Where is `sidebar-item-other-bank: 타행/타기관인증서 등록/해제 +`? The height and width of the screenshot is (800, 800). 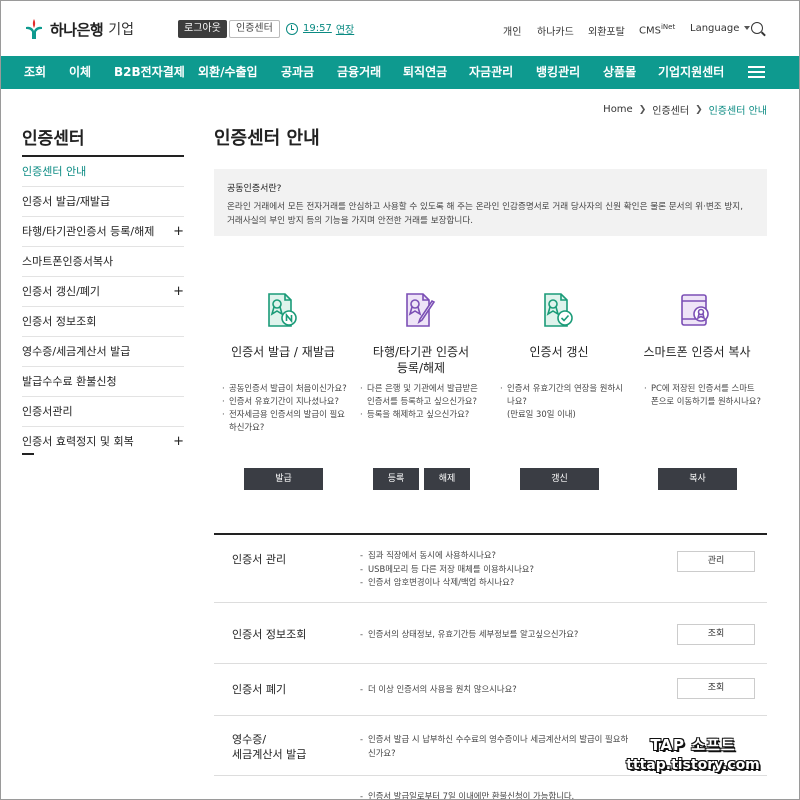
sidebar-item-other-bank: 타행/타기관인증서 등록/해제 + is located at coordinates (103, 232).